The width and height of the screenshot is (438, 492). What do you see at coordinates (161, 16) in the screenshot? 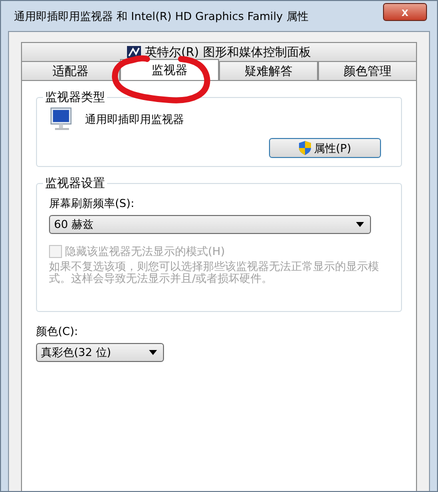
I see `window-title: 通用即插即用监视器 和 Intel(R) HD Graphics Family 属性` at bounding box center [161, 16].